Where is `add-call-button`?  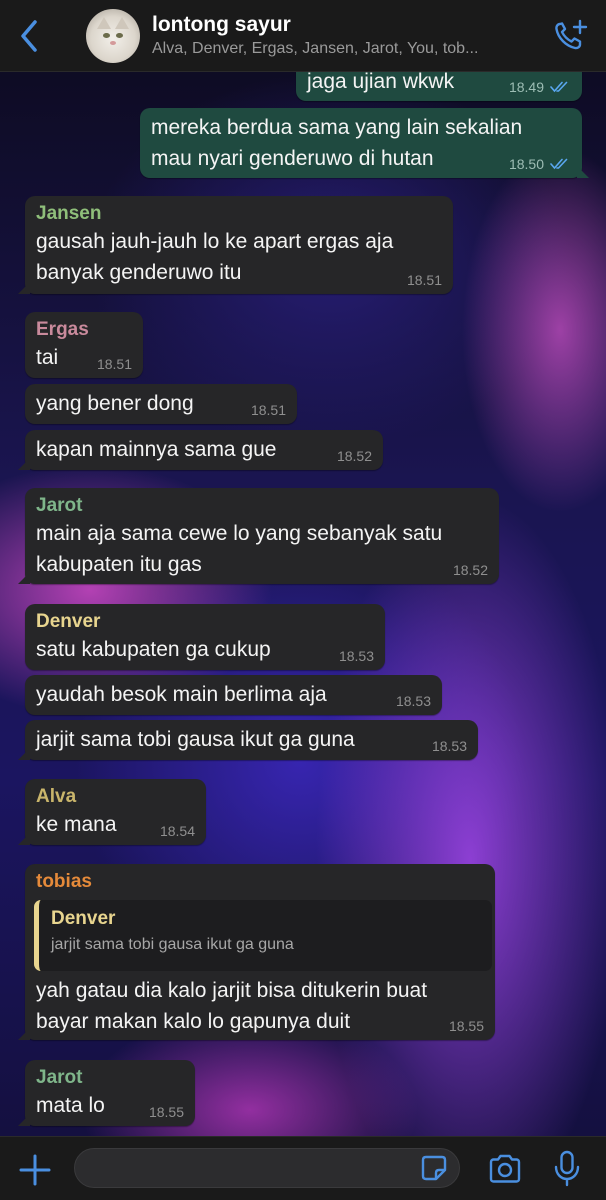
add-call-button is located at coordinates (571, 36).